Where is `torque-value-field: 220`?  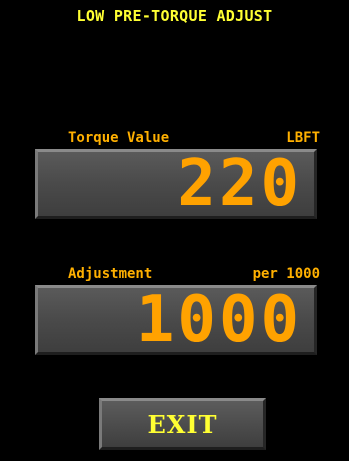
torque-value-field: 220 is located at coordinates (176, 184).